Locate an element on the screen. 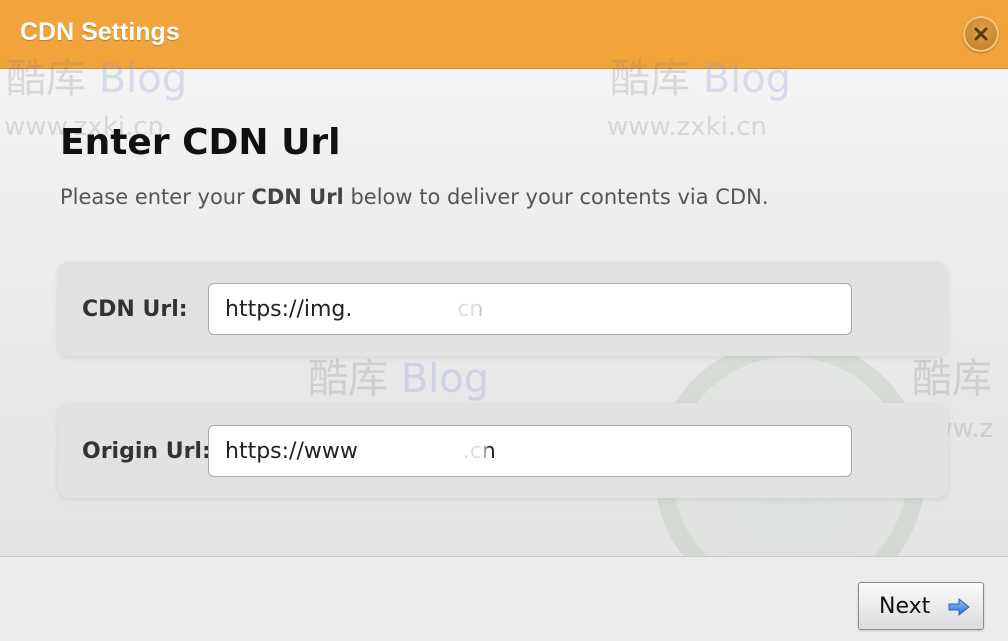 The width and height of the screenshot is (1008, 641). dialog-title: CDN Settings is located at coordinates (100, 32).